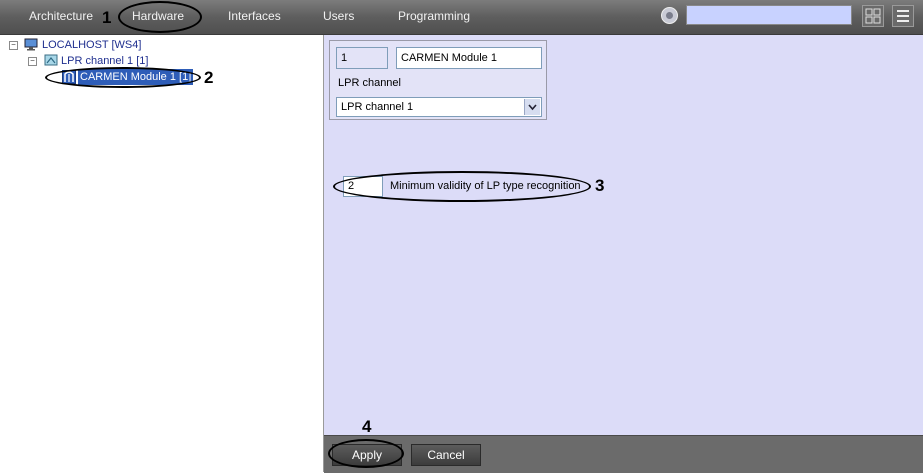 Image resolution: width=923 pixels, height=473 pixels. What do you see at coordinates (150, 45) in the screenshot?
I see `tree-item-localhost: − LOCALHOST [WS4]` at bounding box center [150, 45].